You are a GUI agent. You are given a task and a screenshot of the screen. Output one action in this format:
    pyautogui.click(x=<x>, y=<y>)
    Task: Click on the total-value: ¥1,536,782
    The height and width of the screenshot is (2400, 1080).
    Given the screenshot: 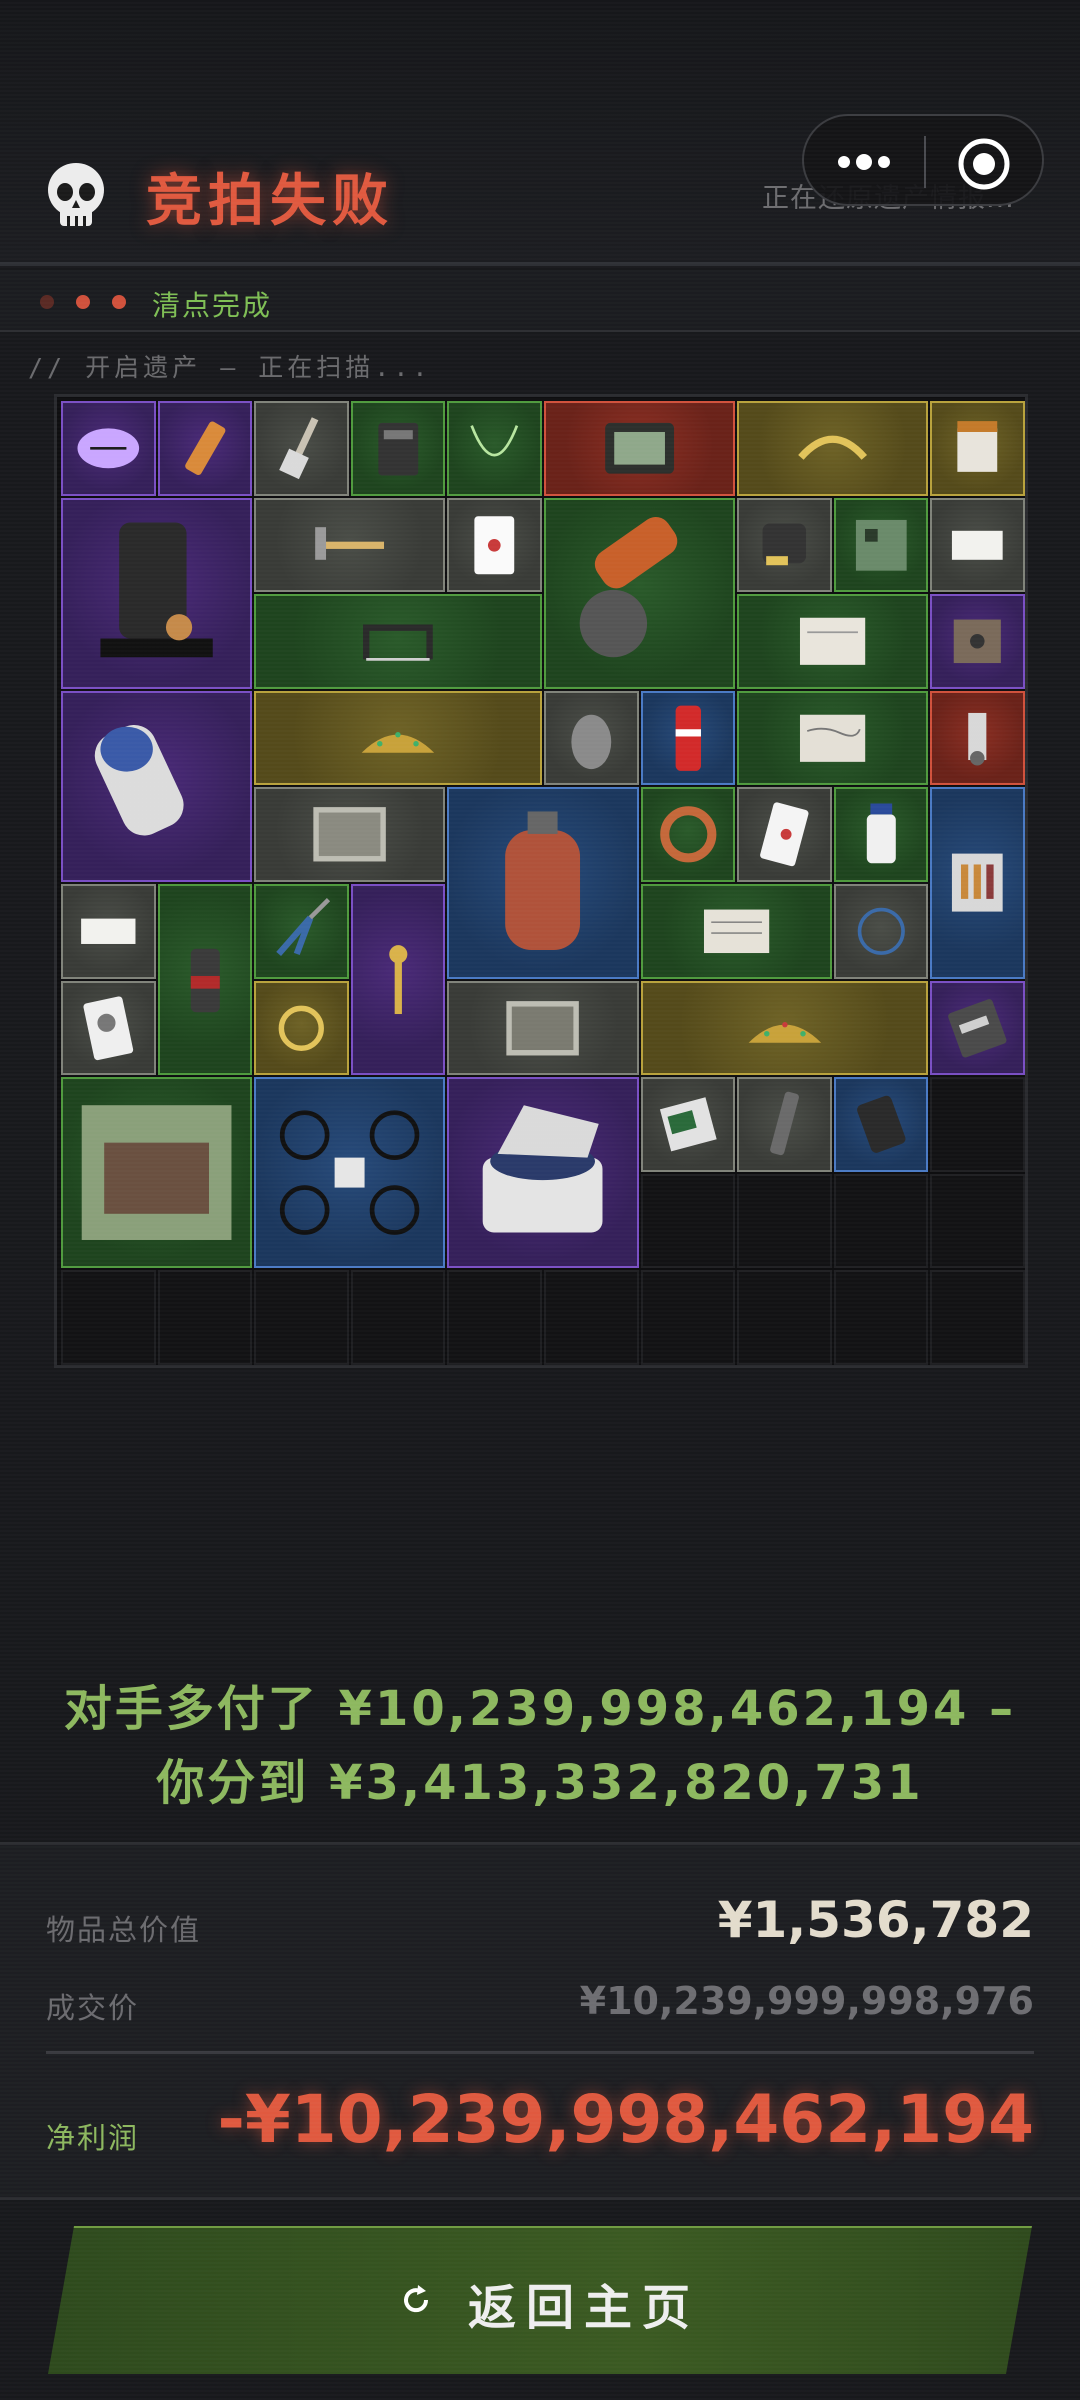 What is the action you would take?
    pyautogui.click(x=875, y=1920)
    